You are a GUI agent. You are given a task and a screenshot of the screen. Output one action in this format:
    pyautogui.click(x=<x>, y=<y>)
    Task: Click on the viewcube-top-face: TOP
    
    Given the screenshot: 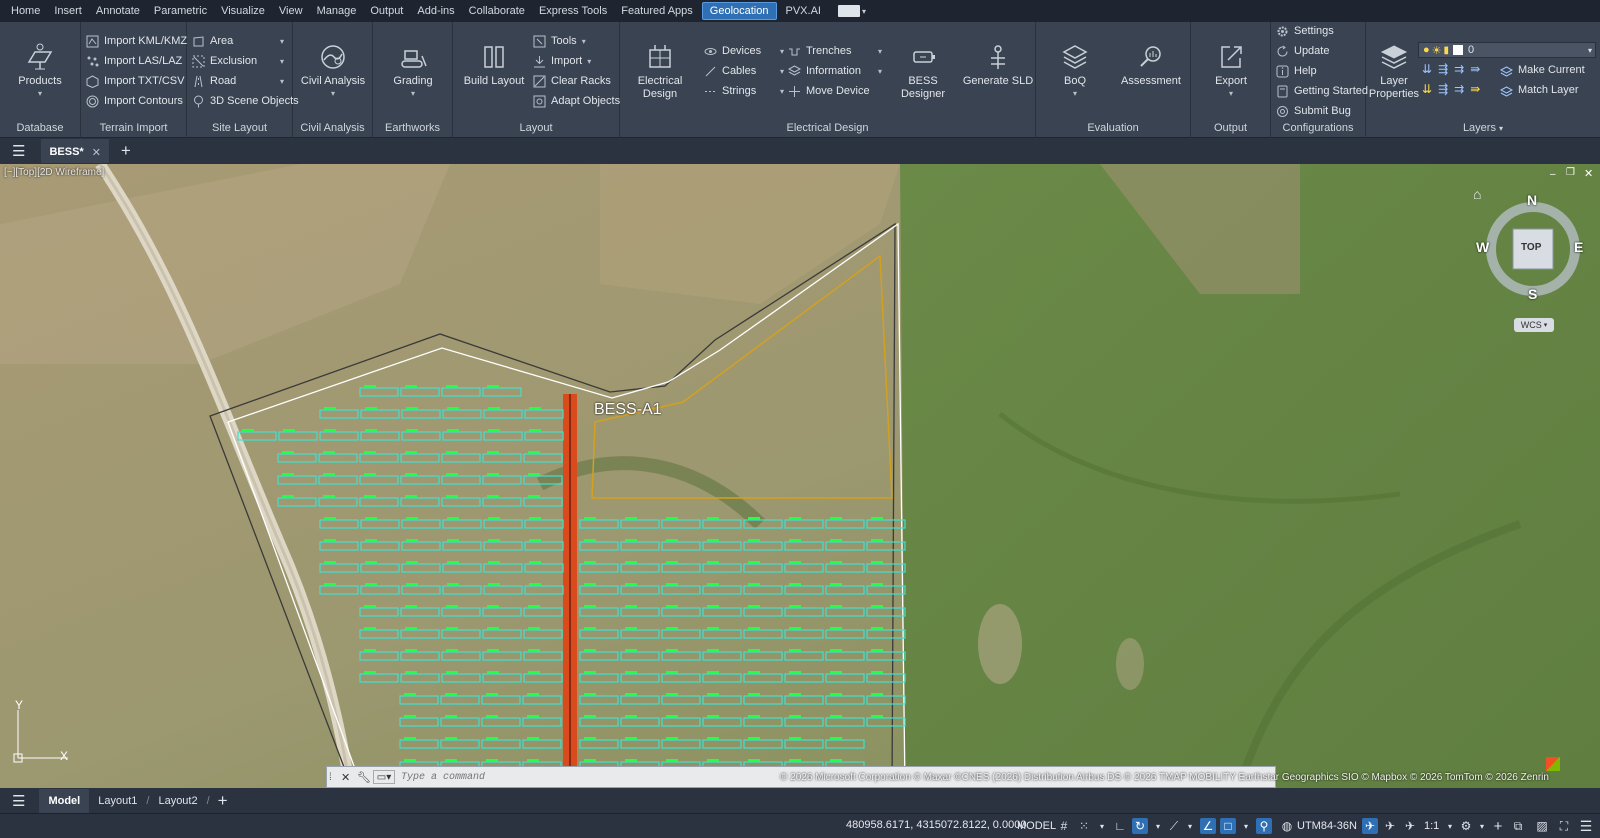 What is the action you would take?
    pyautogui.click(x=1531, y=247)
    